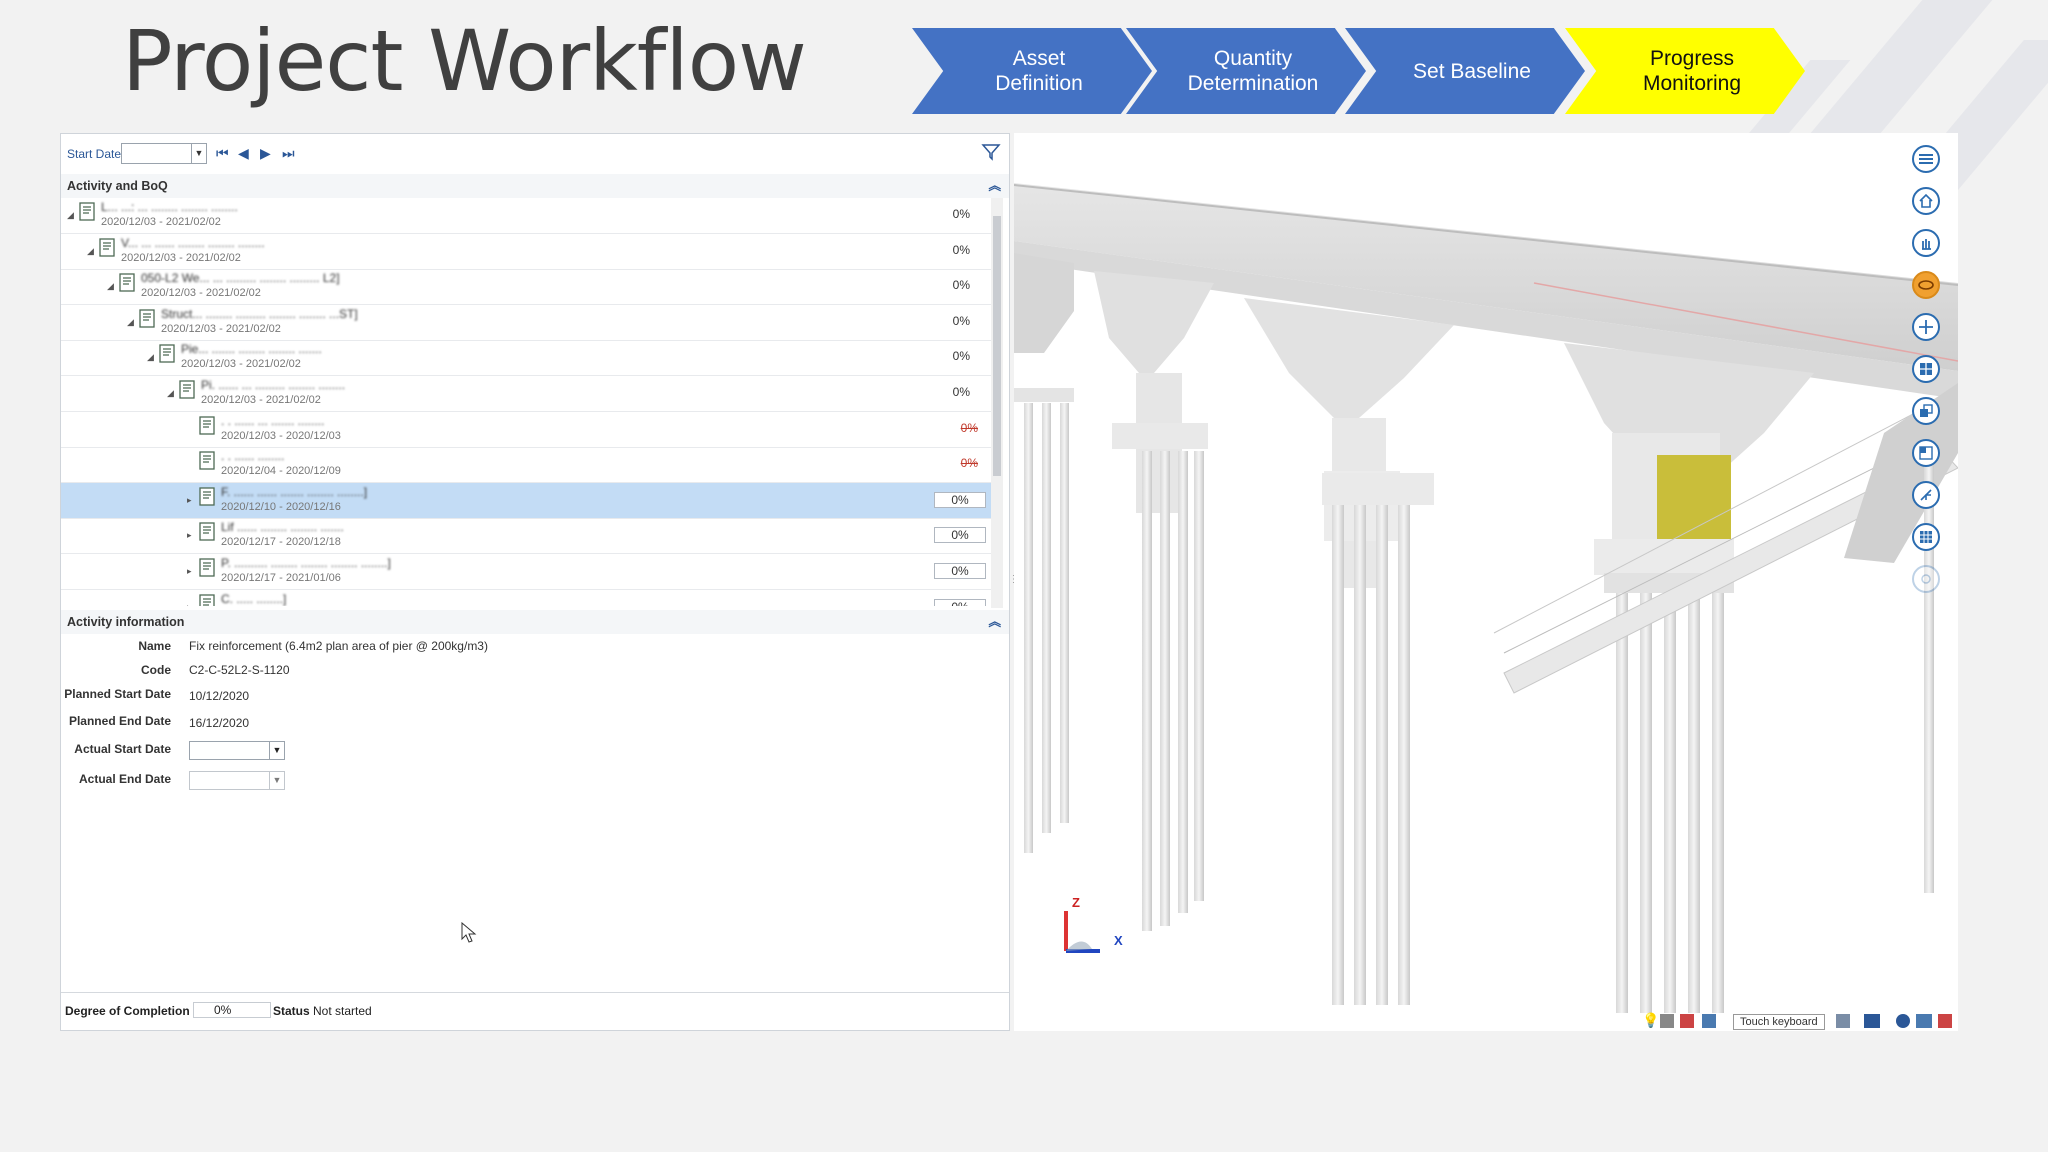 This screenshot has width=2048, height=1152. What do you see at coordinates (535, 992) in the screenshot?
I see `footer-divider` at bounding box center [535, 992].